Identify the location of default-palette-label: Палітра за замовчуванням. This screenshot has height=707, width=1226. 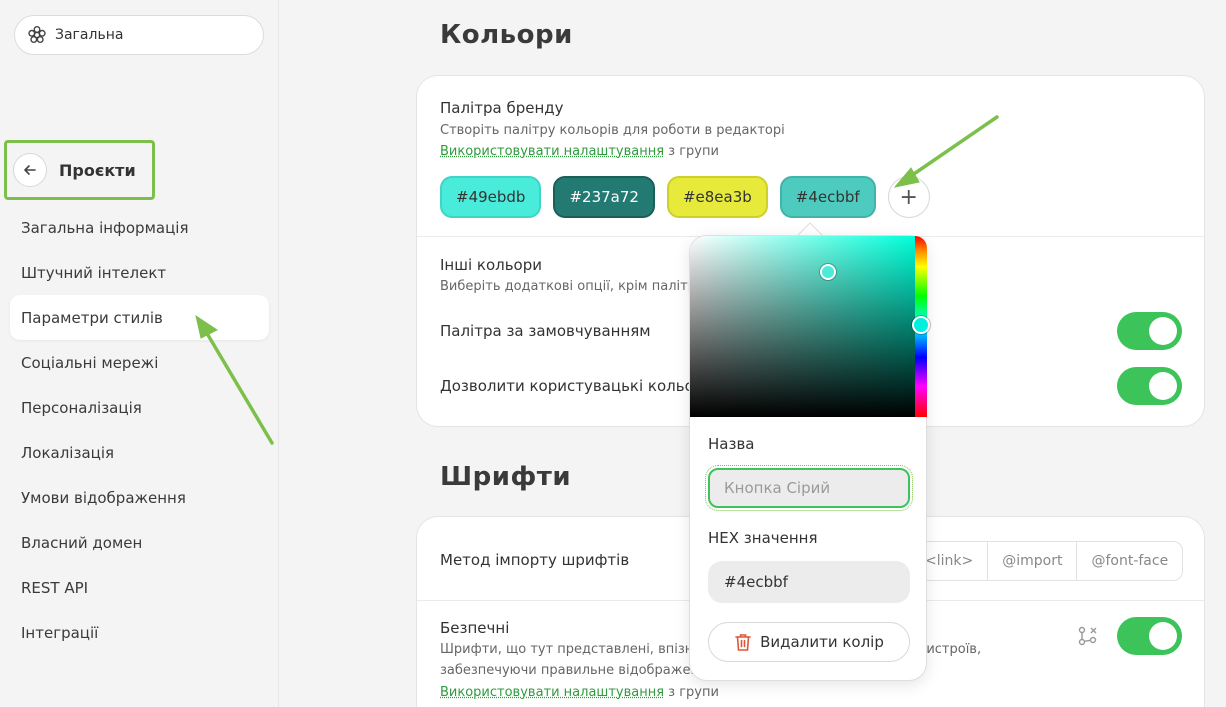
(545, 331).